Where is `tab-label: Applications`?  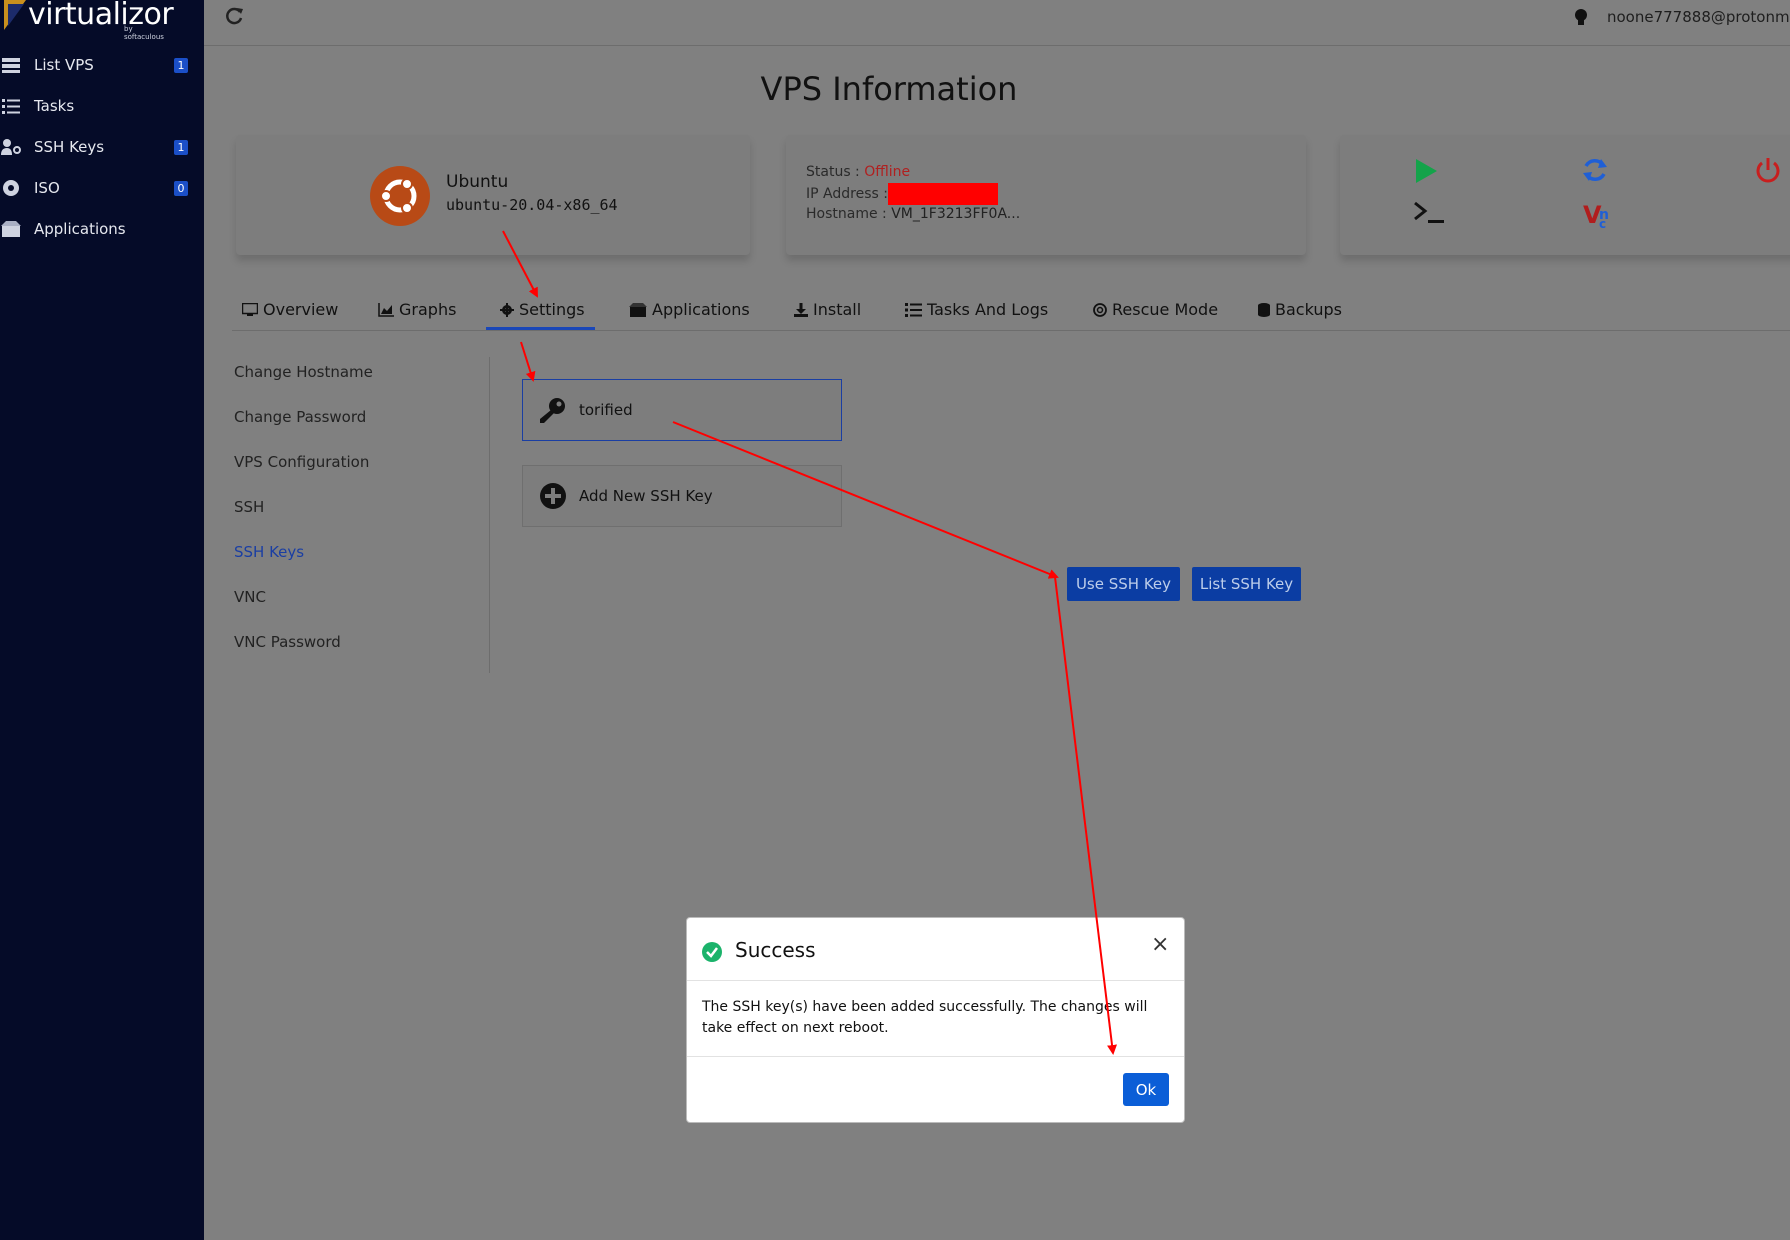 tab-label: Applications is located at coordinates (701, 309).